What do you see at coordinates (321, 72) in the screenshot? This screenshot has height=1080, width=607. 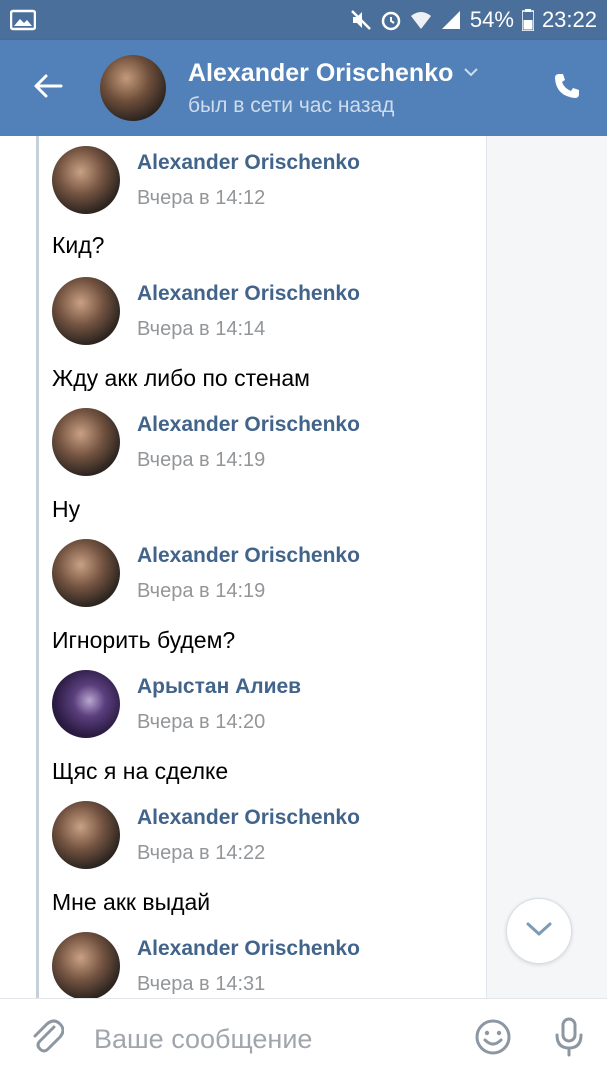 I see `chat-title: Alexander Orischenko` at bounding box center [321, 72].